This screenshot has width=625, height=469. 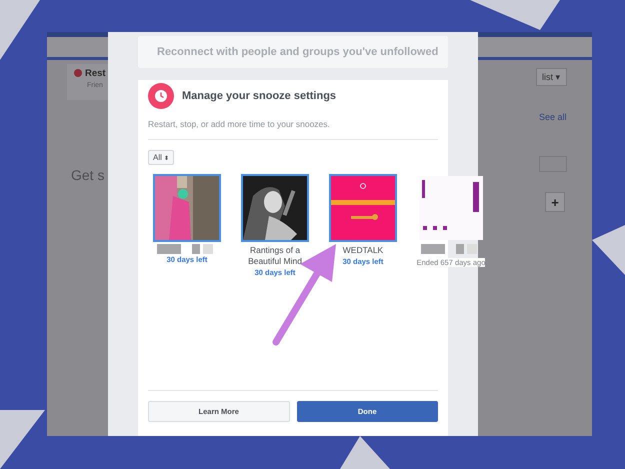 I want to click on page-heading: Get s, so click(x=87, y=175).